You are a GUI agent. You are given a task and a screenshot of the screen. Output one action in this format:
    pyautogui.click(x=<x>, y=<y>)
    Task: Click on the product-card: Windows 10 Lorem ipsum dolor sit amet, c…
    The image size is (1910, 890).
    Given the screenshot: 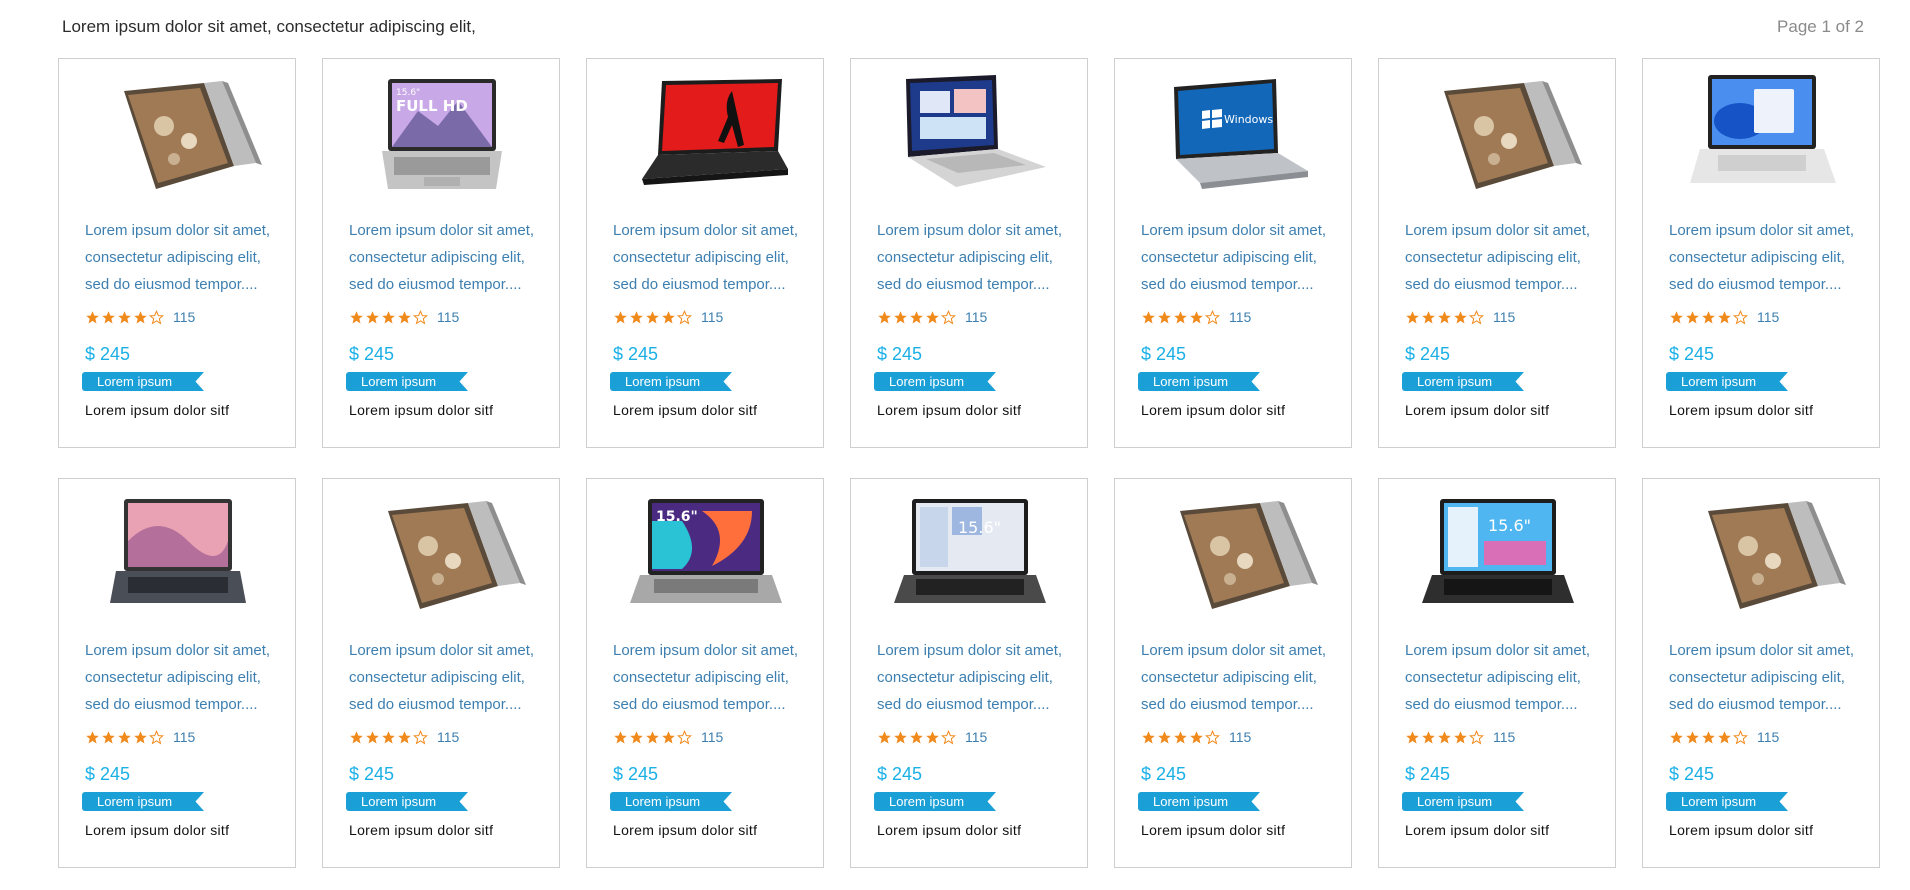 What is the action you would take?
    pyautogui.click(x=1233, y=253)
    